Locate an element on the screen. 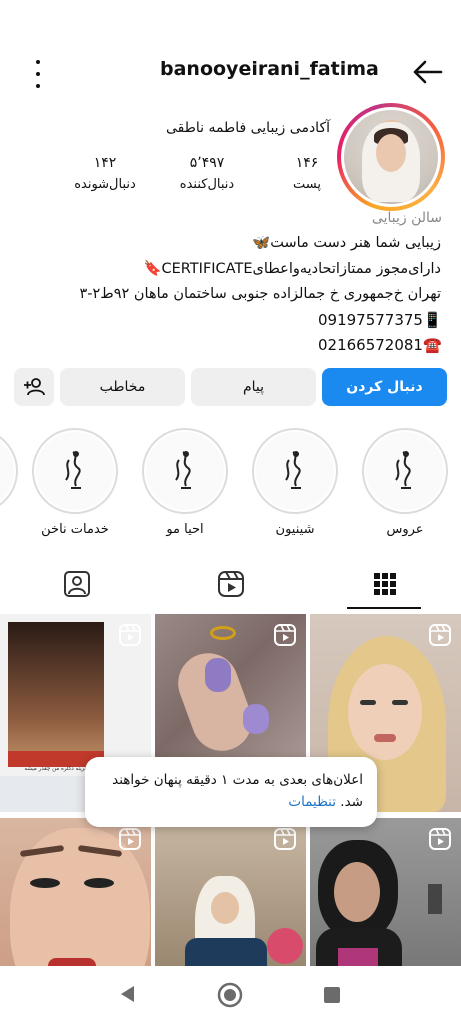  tab-grid is located at coordinates (384, 584).